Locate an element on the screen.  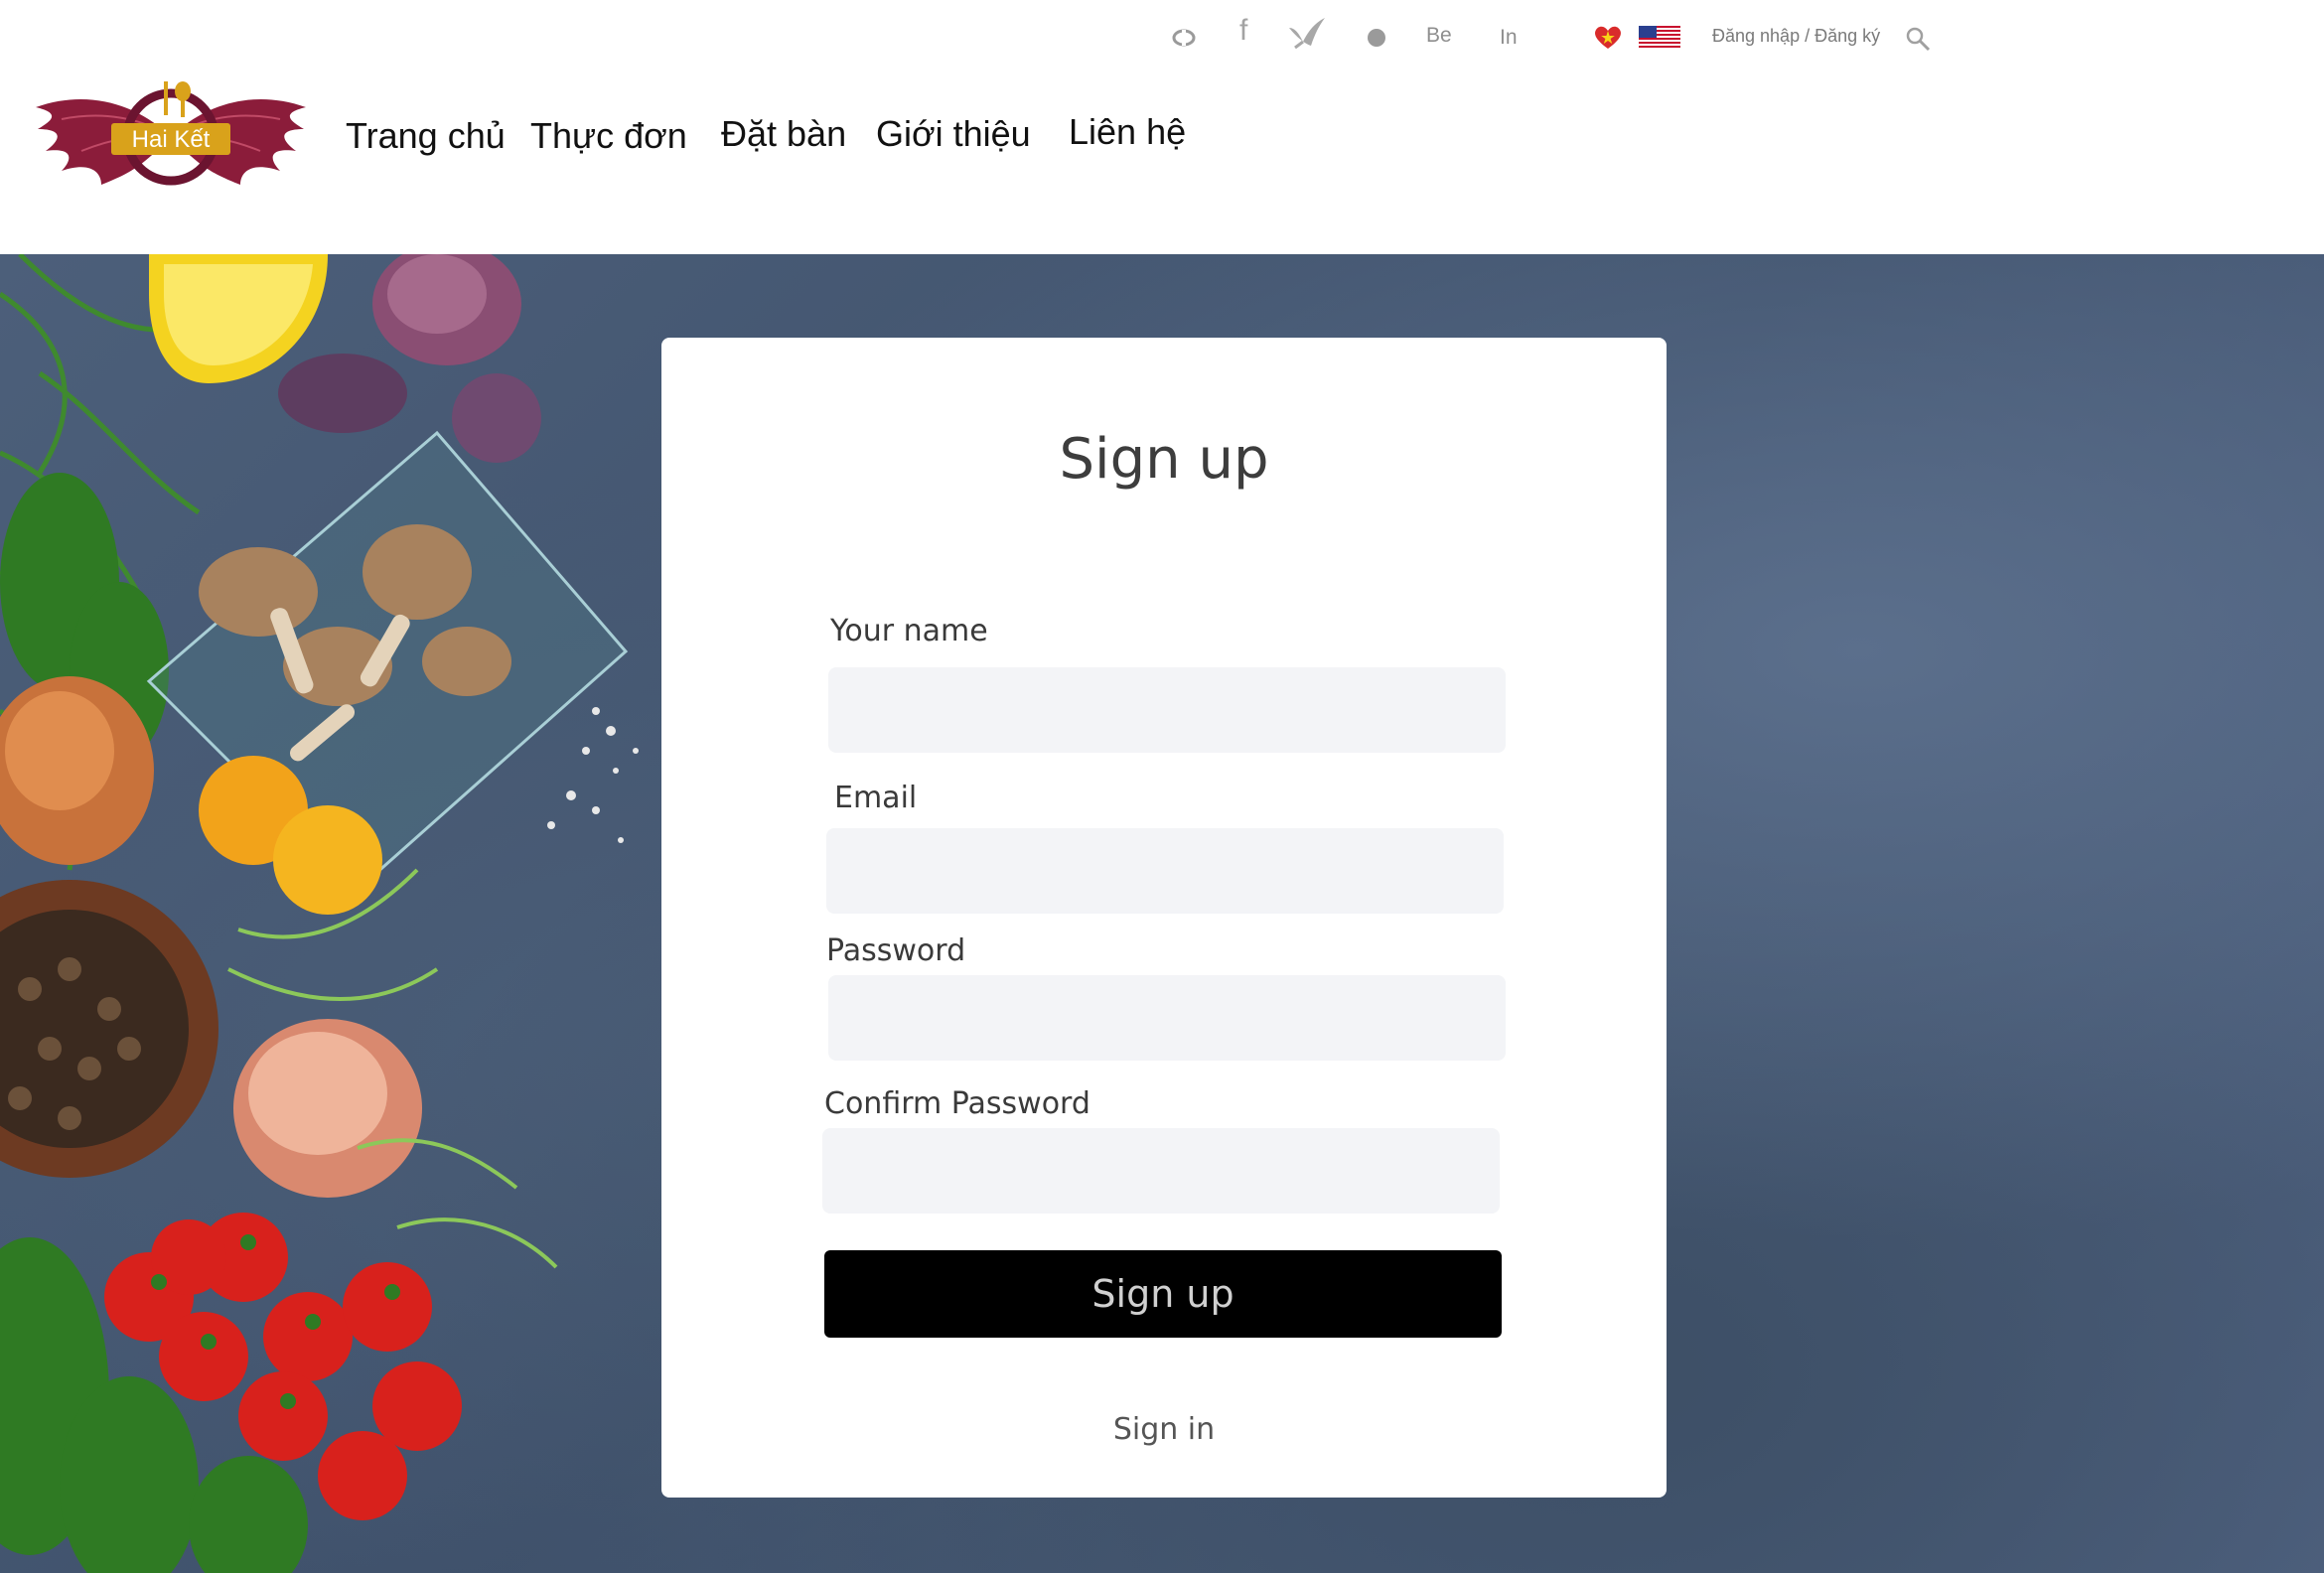
facebook-icon: f is located at coordinates (1243, 31).